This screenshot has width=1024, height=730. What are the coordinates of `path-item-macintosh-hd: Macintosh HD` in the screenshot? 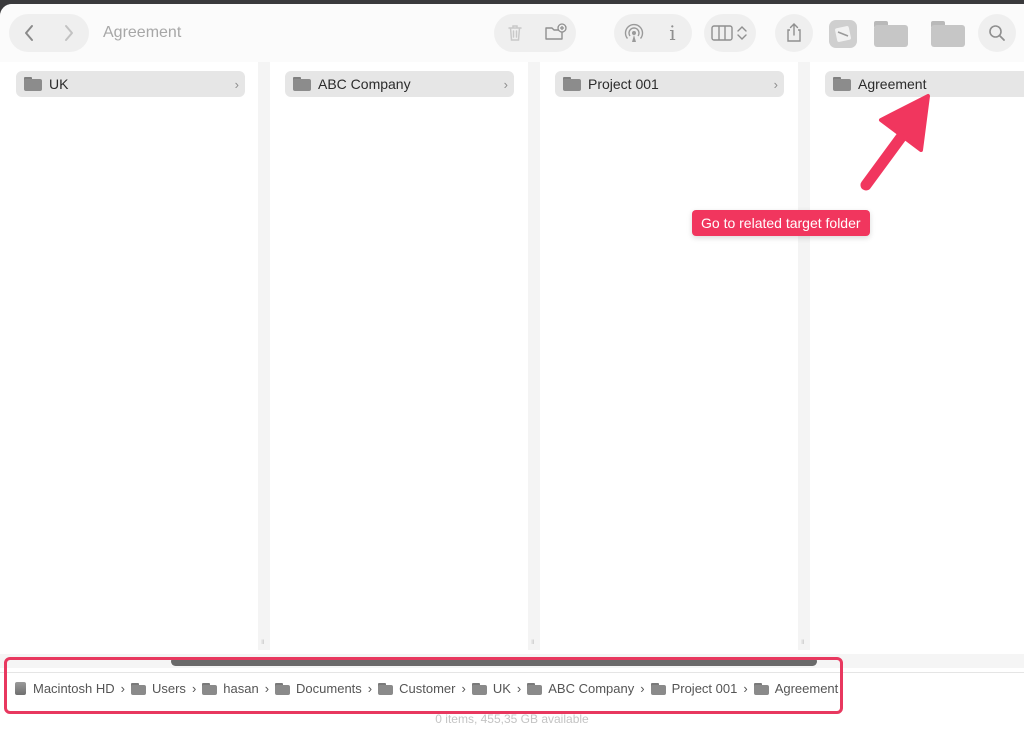 It's located at (65, 688).